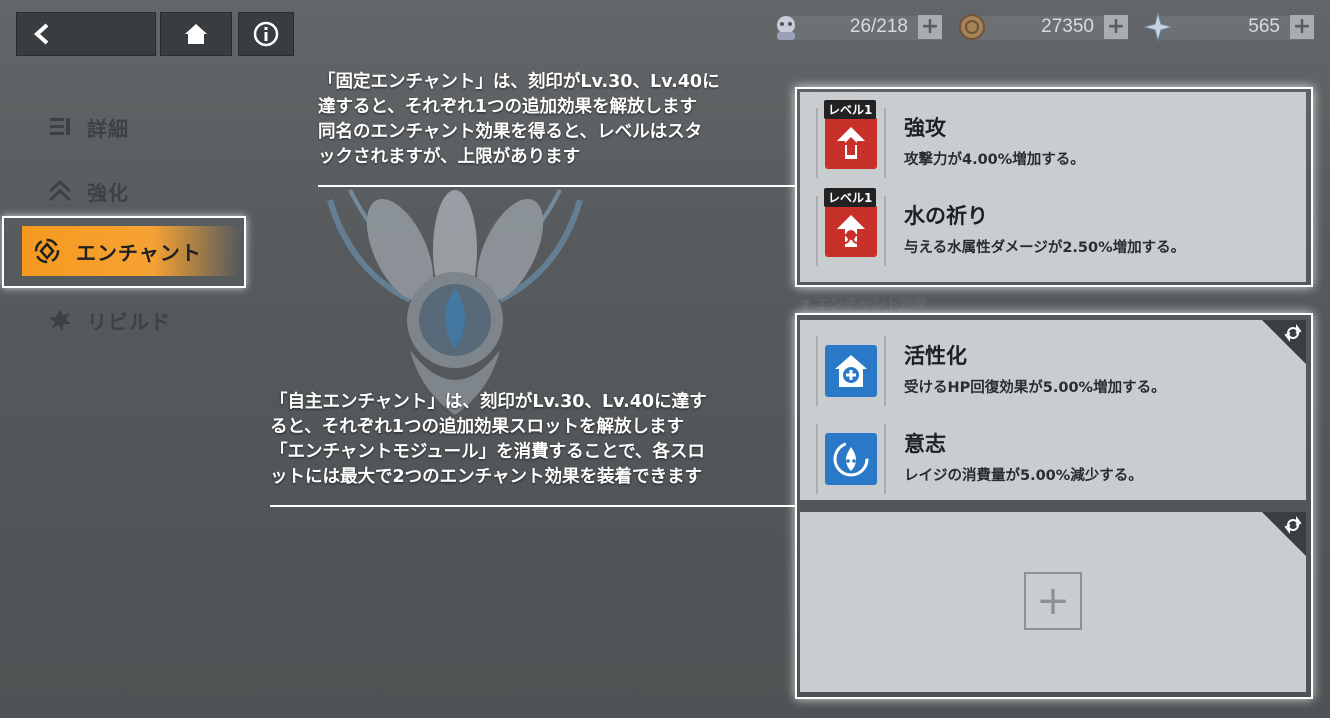 This screenshot has height=718, width=1330. I want to click on enchant-effects-label: ▼ エンチャント効果, so click(864, 305).